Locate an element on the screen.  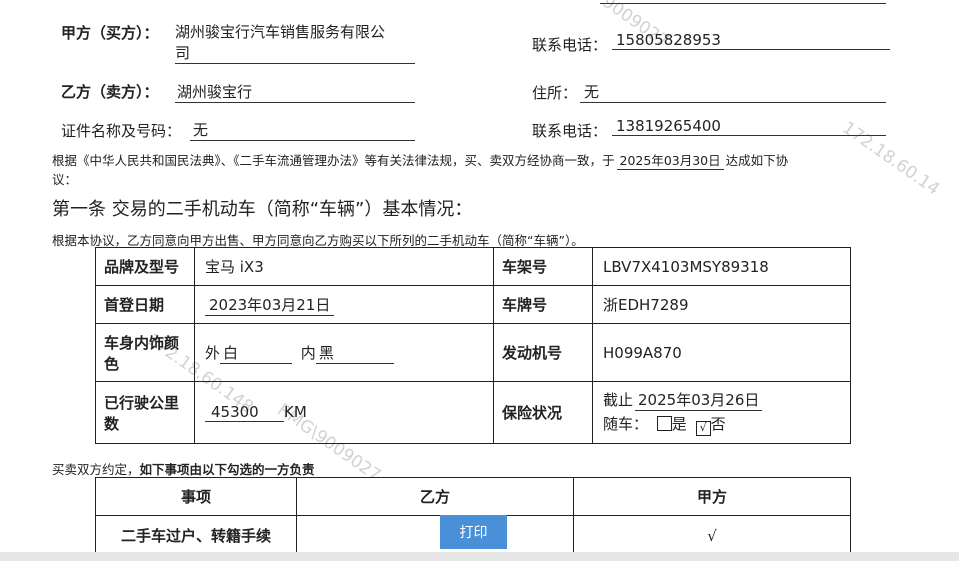
exterior-color: 白 is located at coordinates (256, 353).